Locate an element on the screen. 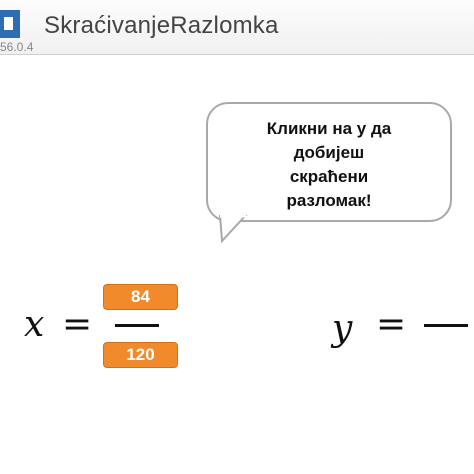 The width and height of the screenshot is (474, 474). window-title: SkraćivanjeRazlomka is located at coordinates (161, 25).